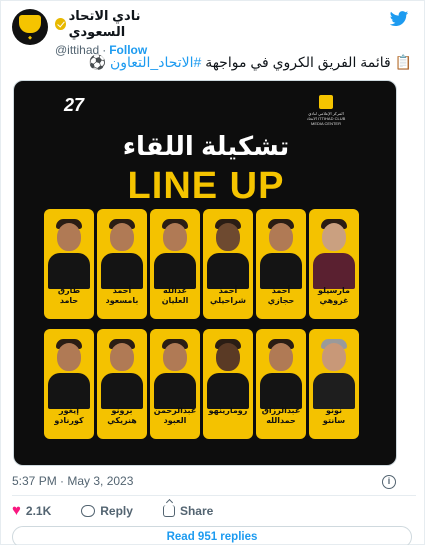 The width and height of the screenshot is (425, 545). I want to click on share-button: Share, so click(188, 511).